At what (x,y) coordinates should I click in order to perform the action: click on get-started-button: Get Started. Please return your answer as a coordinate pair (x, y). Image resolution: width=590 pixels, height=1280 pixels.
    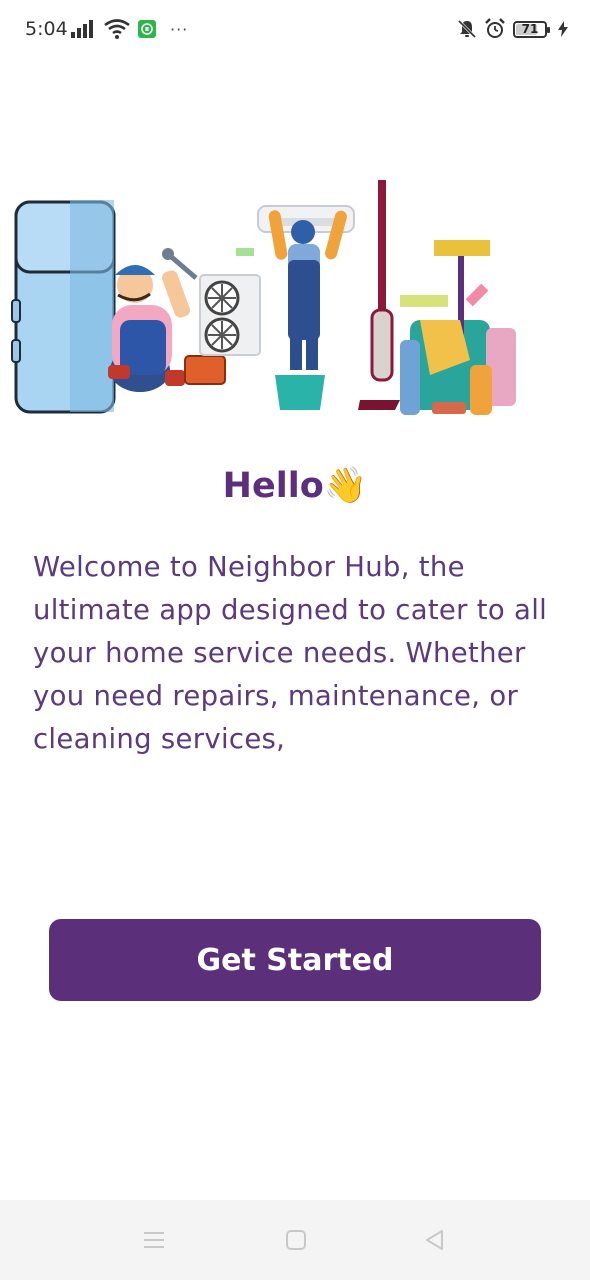
    Looking at the image, I should click on (295, 960).